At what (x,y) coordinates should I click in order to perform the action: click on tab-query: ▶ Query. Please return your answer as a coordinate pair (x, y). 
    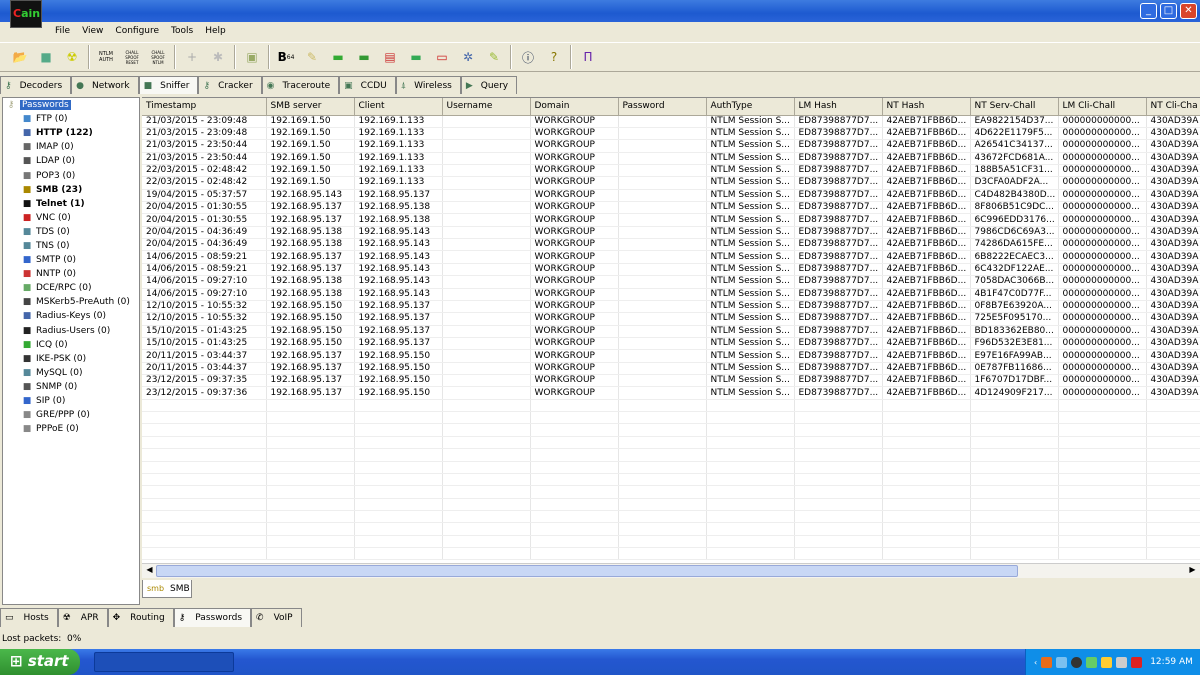
    Looking at the image, I should click on (489, 85).